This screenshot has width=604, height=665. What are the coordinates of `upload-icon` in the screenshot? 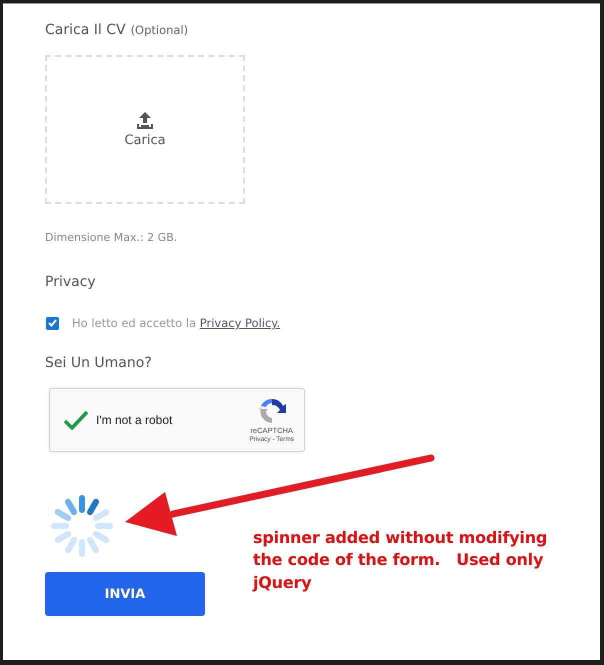 It's located at (145, 120).